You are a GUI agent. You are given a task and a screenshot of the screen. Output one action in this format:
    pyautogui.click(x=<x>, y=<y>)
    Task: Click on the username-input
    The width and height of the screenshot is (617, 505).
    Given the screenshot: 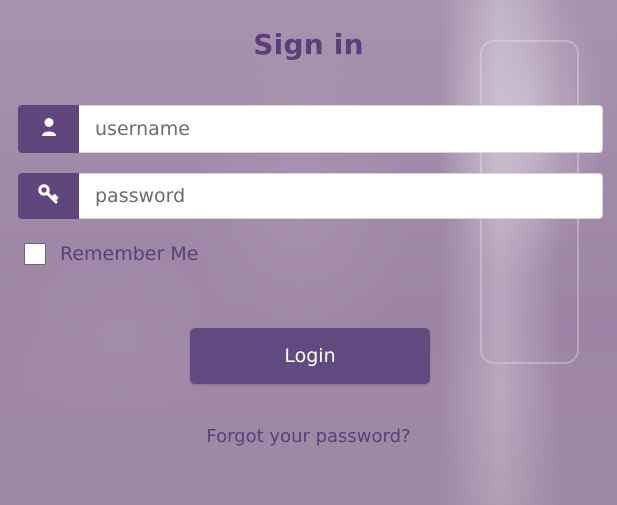 What is the action you would take?
    pyautogui.click(x=341, y=129)
    